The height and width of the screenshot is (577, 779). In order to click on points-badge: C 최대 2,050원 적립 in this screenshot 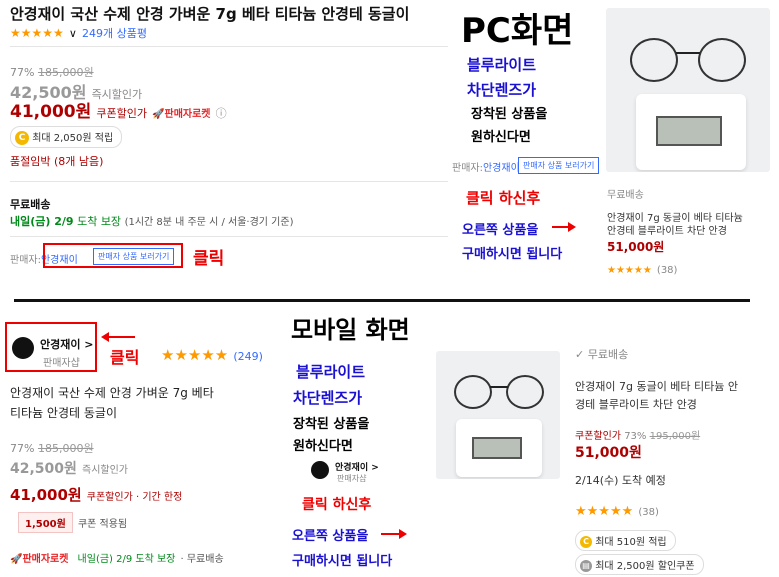, I will do `click(66, 137)`.